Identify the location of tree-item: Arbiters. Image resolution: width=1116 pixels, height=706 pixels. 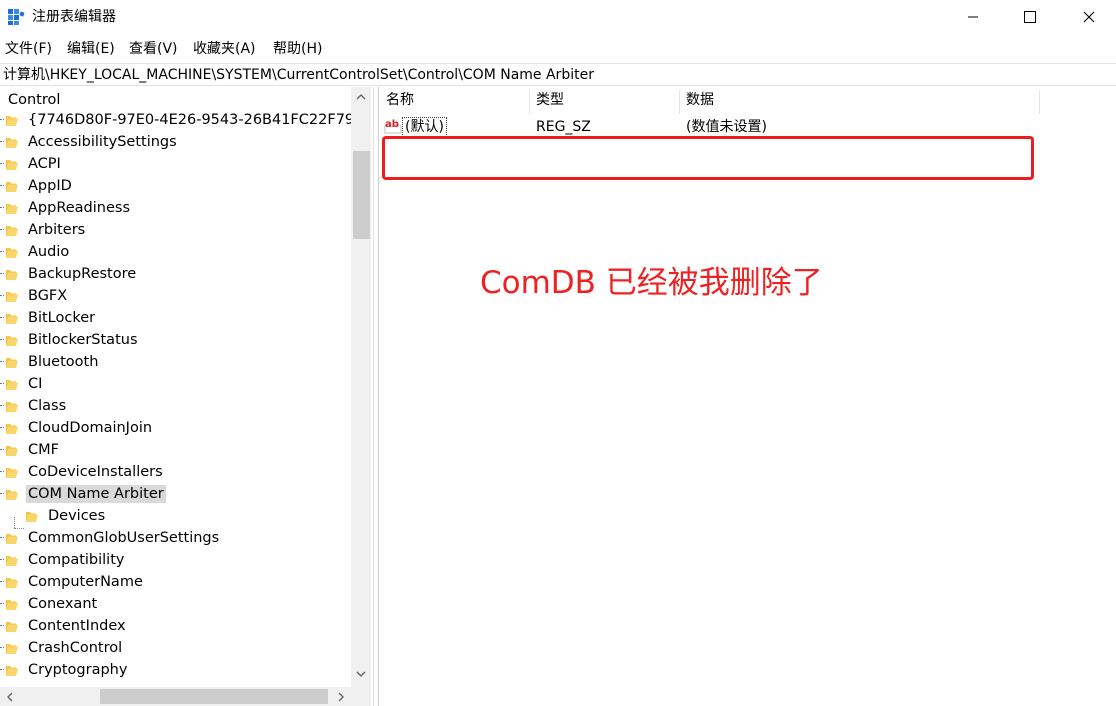
(176, 230).